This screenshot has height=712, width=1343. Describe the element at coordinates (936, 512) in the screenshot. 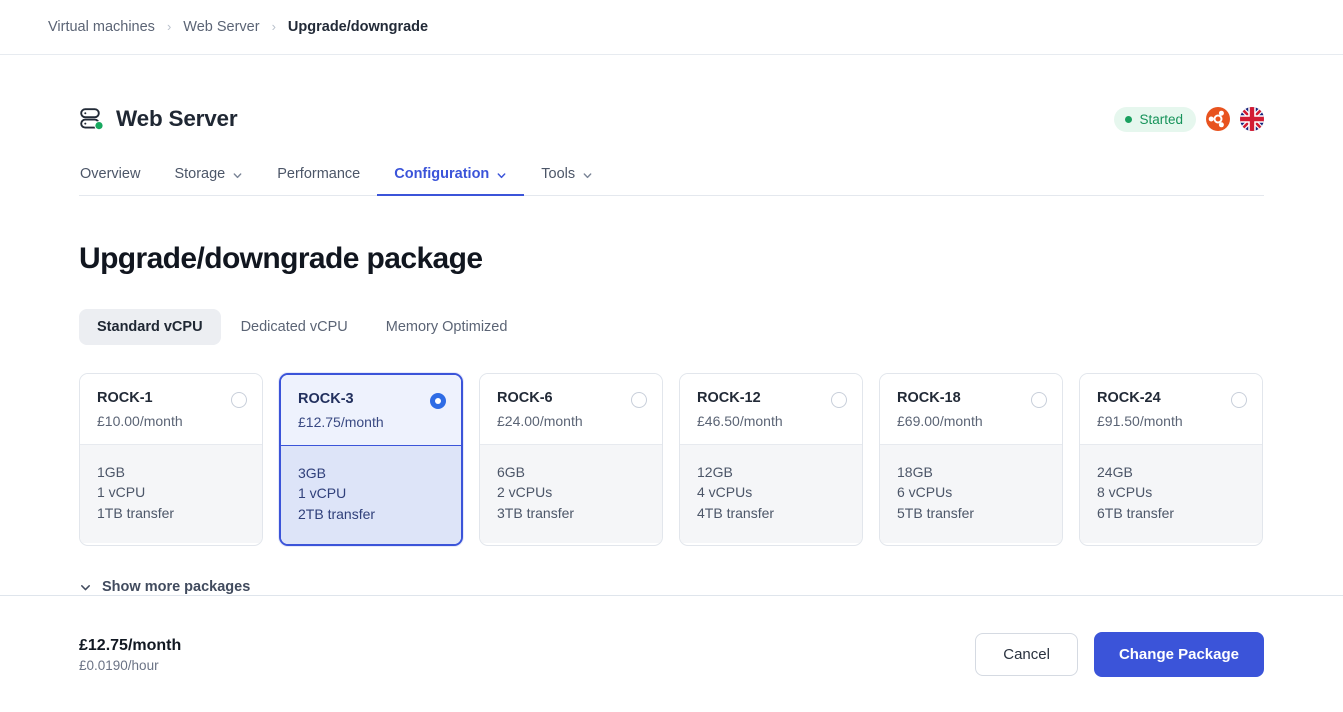

I see `package-transfer: 5TB transfer` at that location.